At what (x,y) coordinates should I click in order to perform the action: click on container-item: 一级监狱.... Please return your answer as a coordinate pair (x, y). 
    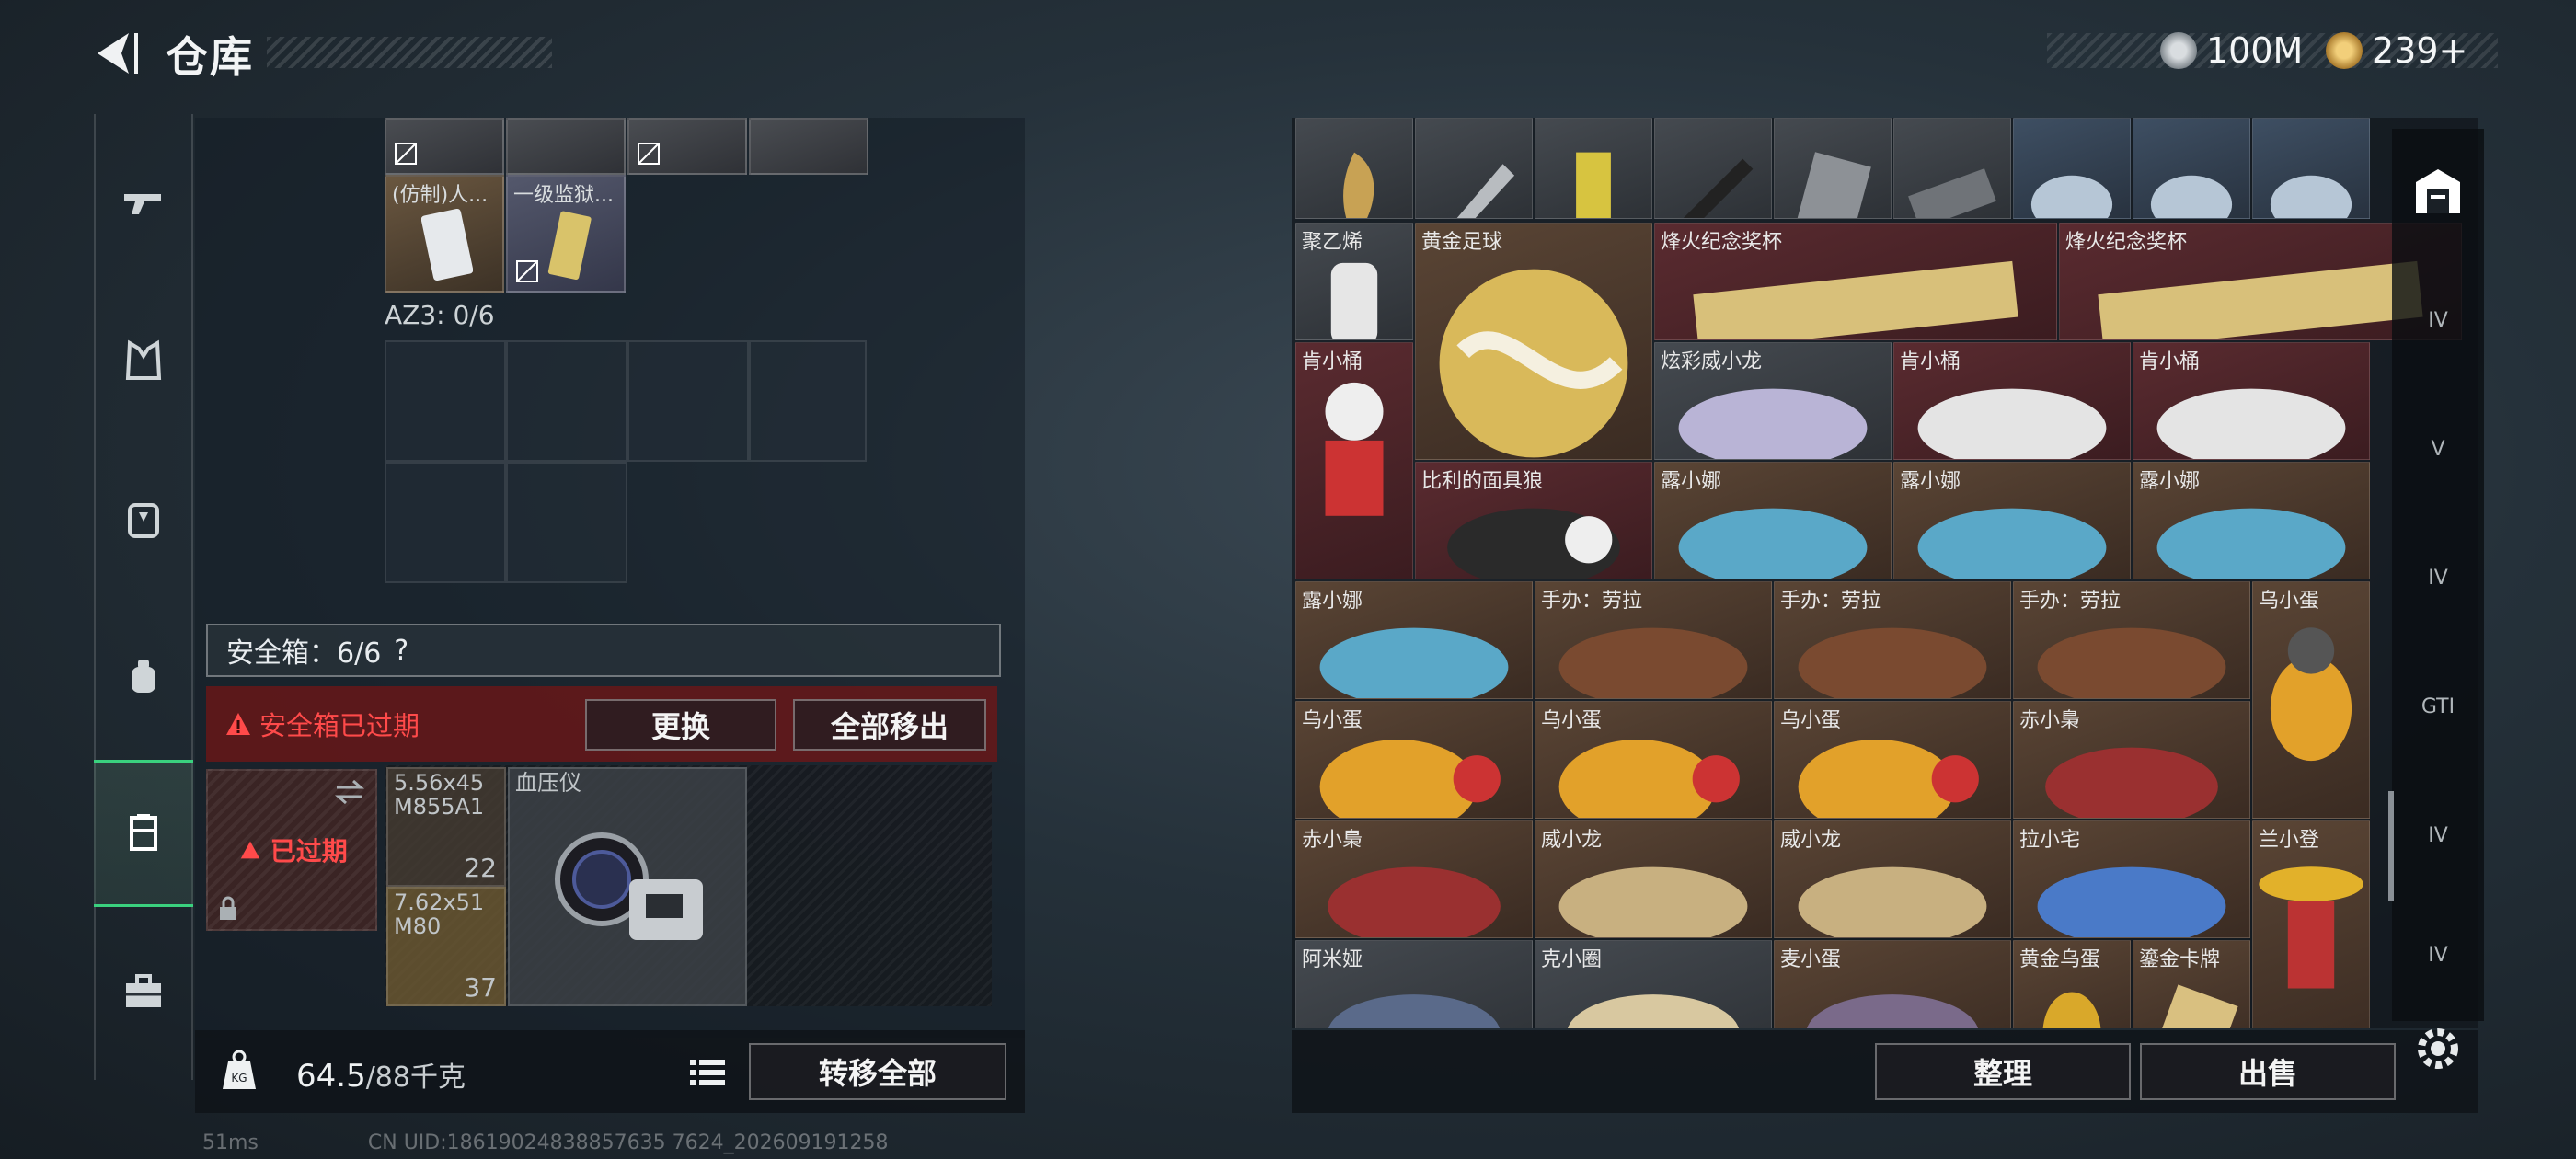
    Looking at the image, I should click on (566, 234).